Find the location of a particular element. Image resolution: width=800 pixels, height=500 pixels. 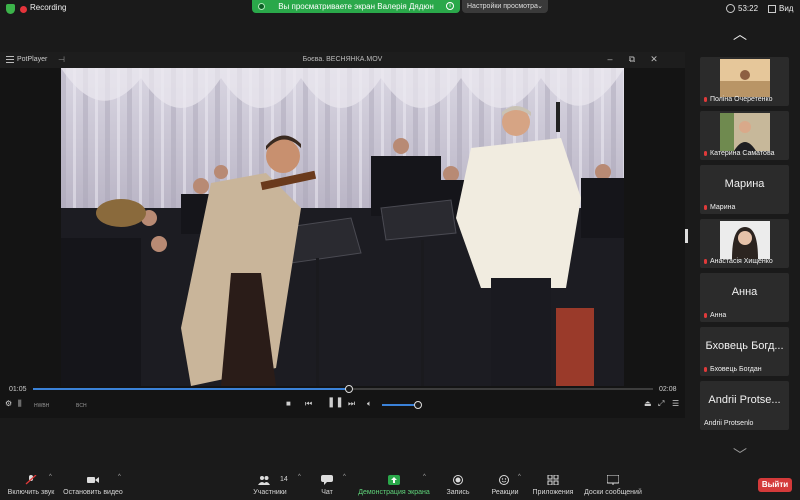

recording-dot-icon is located at coordinates (23, 9).